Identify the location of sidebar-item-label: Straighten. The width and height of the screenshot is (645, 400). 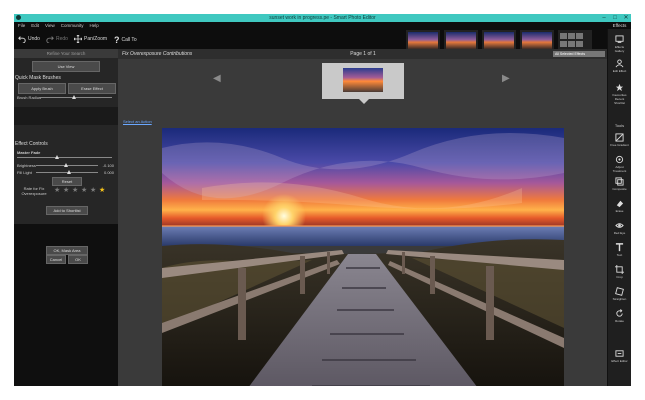
(619, 299).